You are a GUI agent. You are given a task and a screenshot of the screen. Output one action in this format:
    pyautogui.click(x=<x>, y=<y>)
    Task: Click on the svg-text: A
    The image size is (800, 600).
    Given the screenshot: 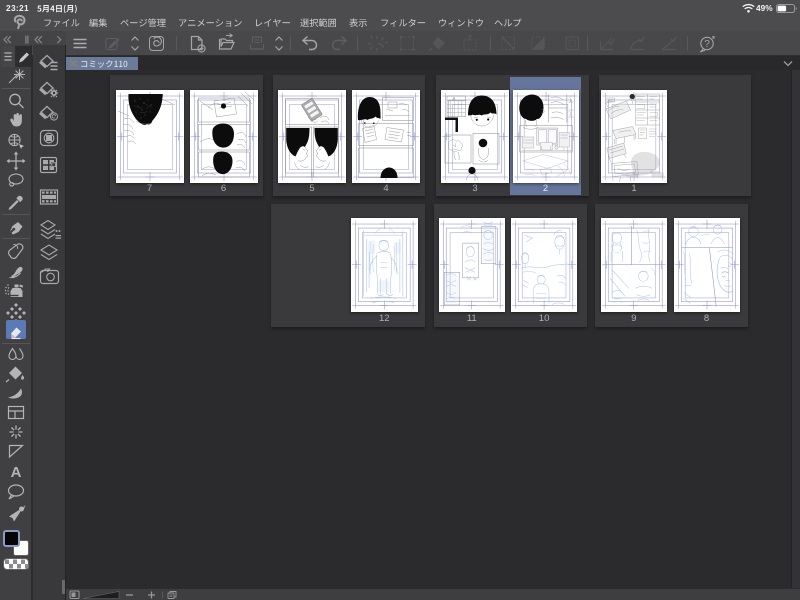 What is the action you would take?
    pyautogui.click(x=16, y=472)
    